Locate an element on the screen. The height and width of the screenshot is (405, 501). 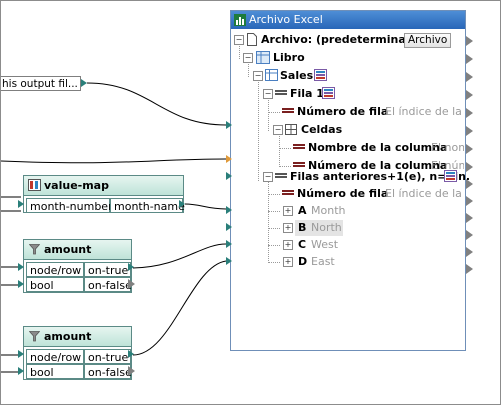
column-d-name: East is located at coordinates (323, 261).